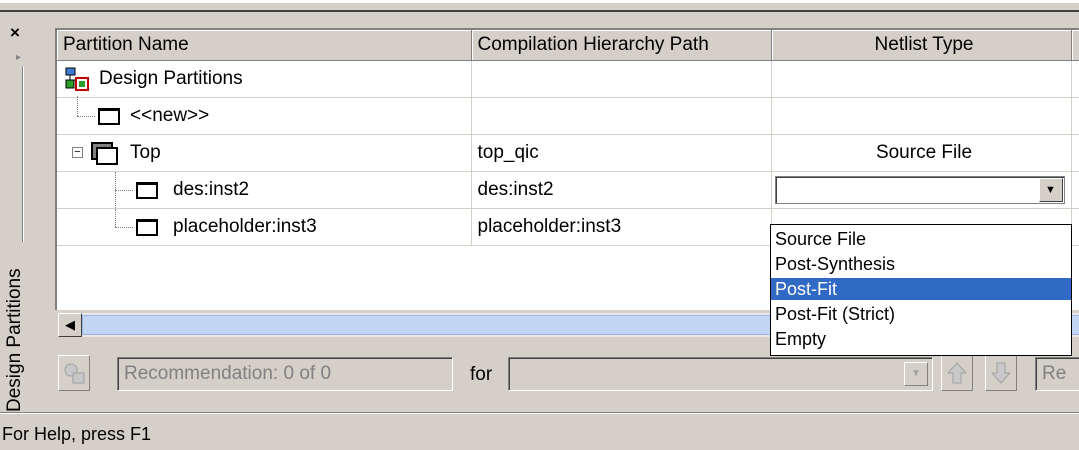 Image resolution: width=1079 pixels, height=450 pixels. What do you see at coordinates (14, 340) in the screenshot?
I see `dock-title: Design Partitions` at bounding box center [14, 340].